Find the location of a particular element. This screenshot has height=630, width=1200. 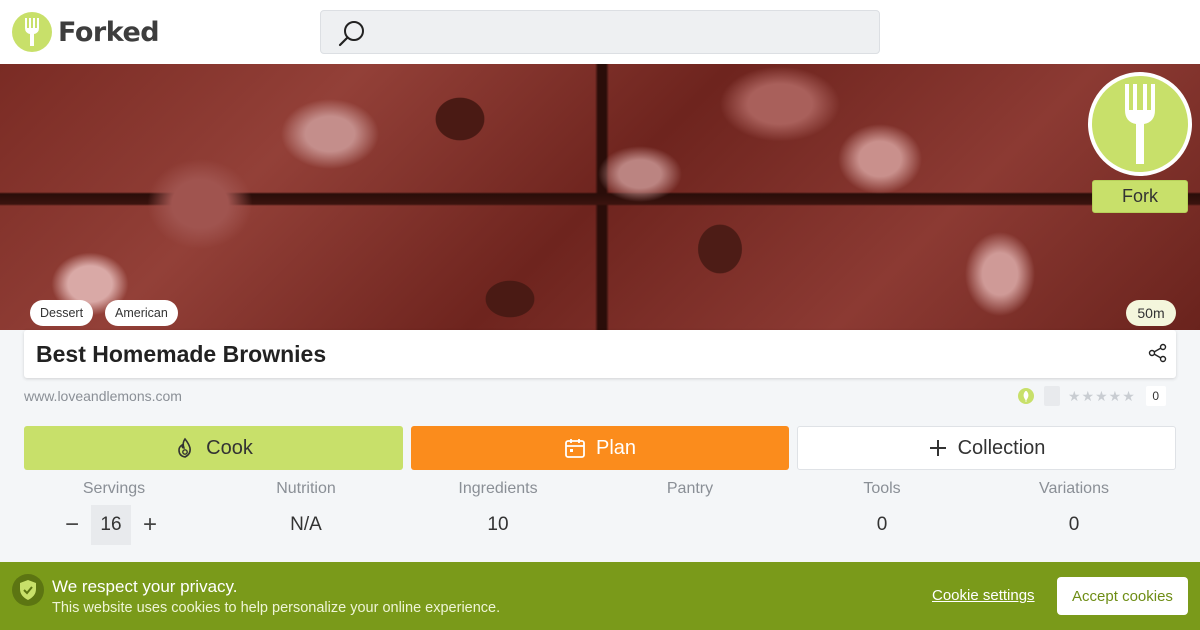

cookie-title: We respect your privacy. is located at coordinates (145, 586).